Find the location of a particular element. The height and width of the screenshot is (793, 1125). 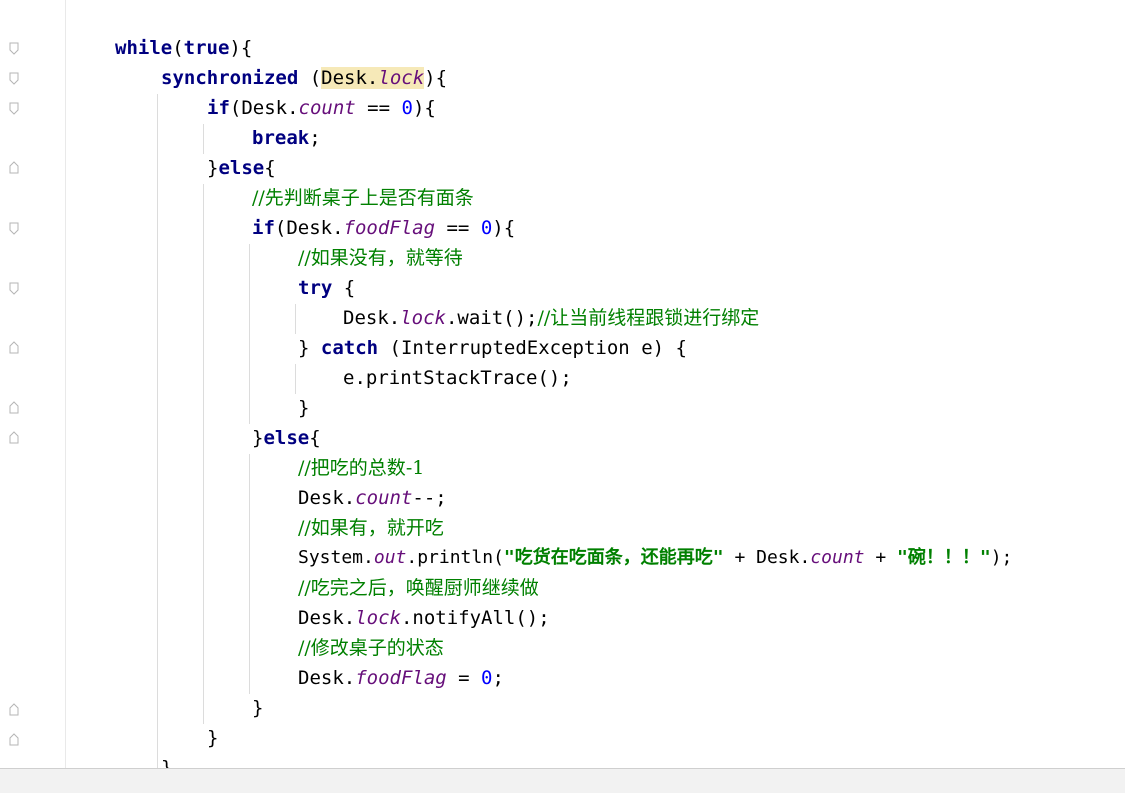

code-token: System. is located at coordinates (336, 557).